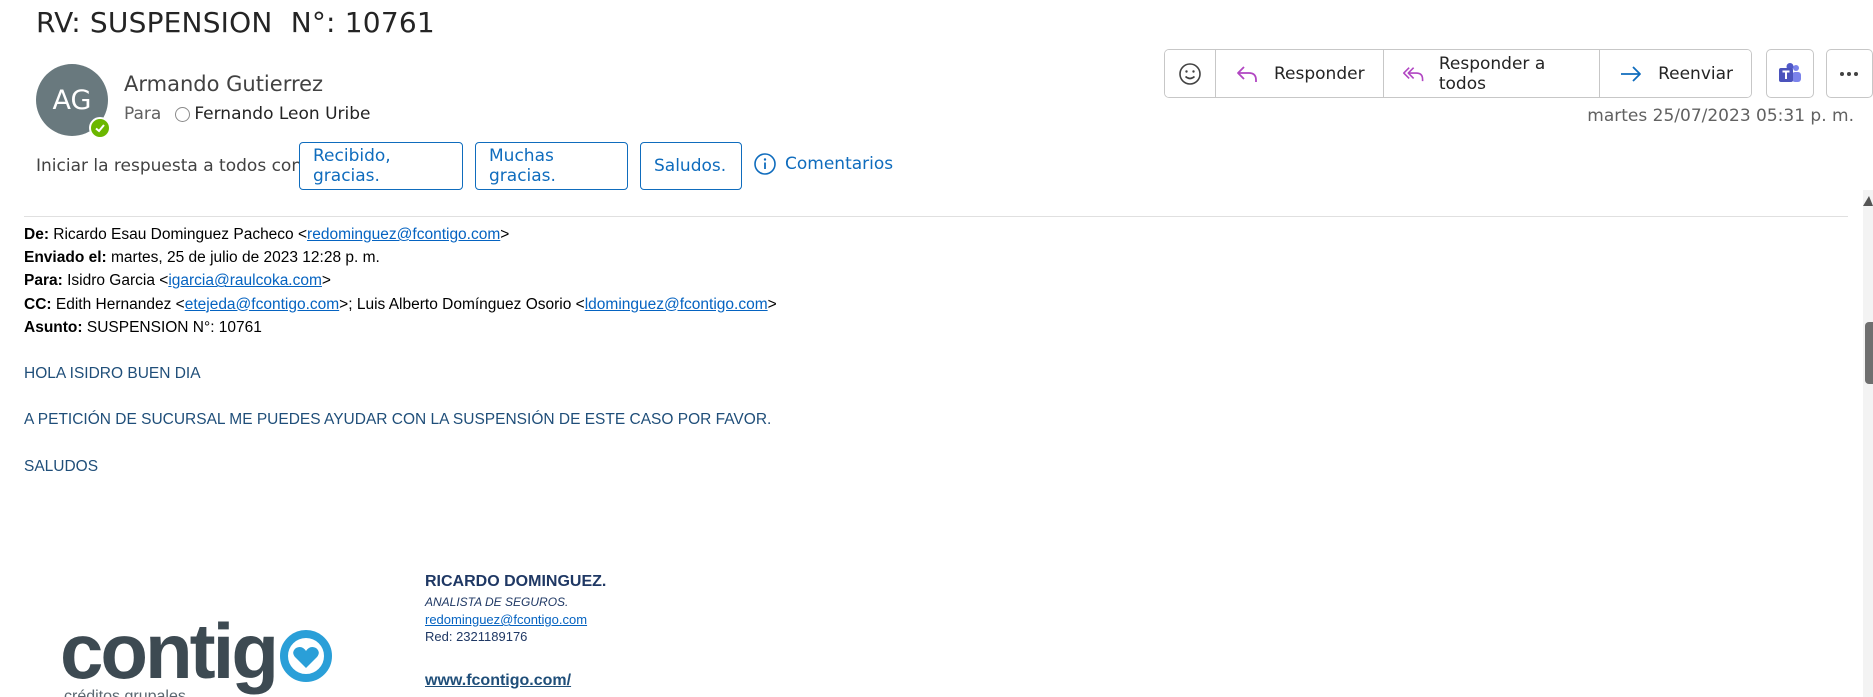 This screenshot has height=697, width=1873. I want to click on to-email-link: igarcia@raulcoka.com, so click(245, 280).